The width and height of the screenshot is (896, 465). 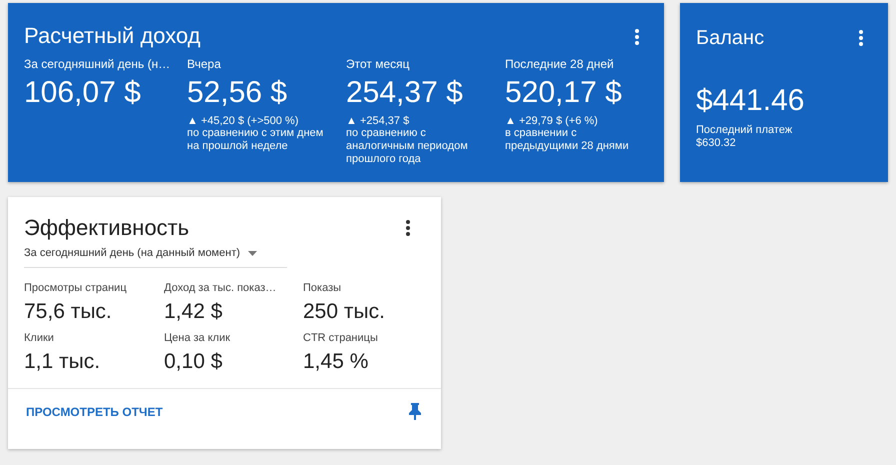 What do you see at coordinates (204, 64) in the screenshot?
I see `stat-label: Вчера` at bounding box center [204, 64].